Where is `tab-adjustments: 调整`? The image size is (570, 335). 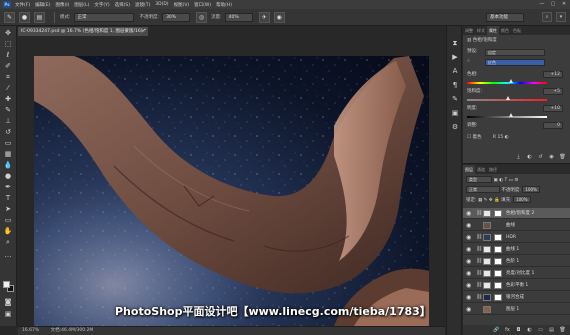
tab-adjustments: 调整 is located at coordinates (469, 30).